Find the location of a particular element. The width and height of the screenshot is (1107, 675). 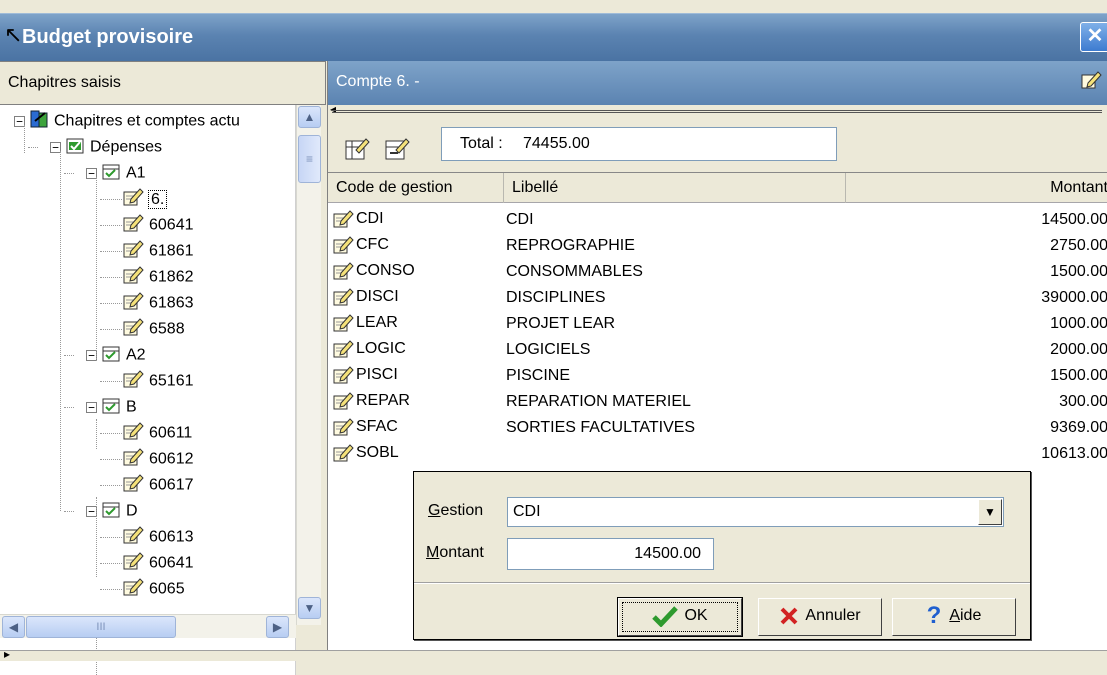

chapter-check-icon is located at coordinates (111, 173).